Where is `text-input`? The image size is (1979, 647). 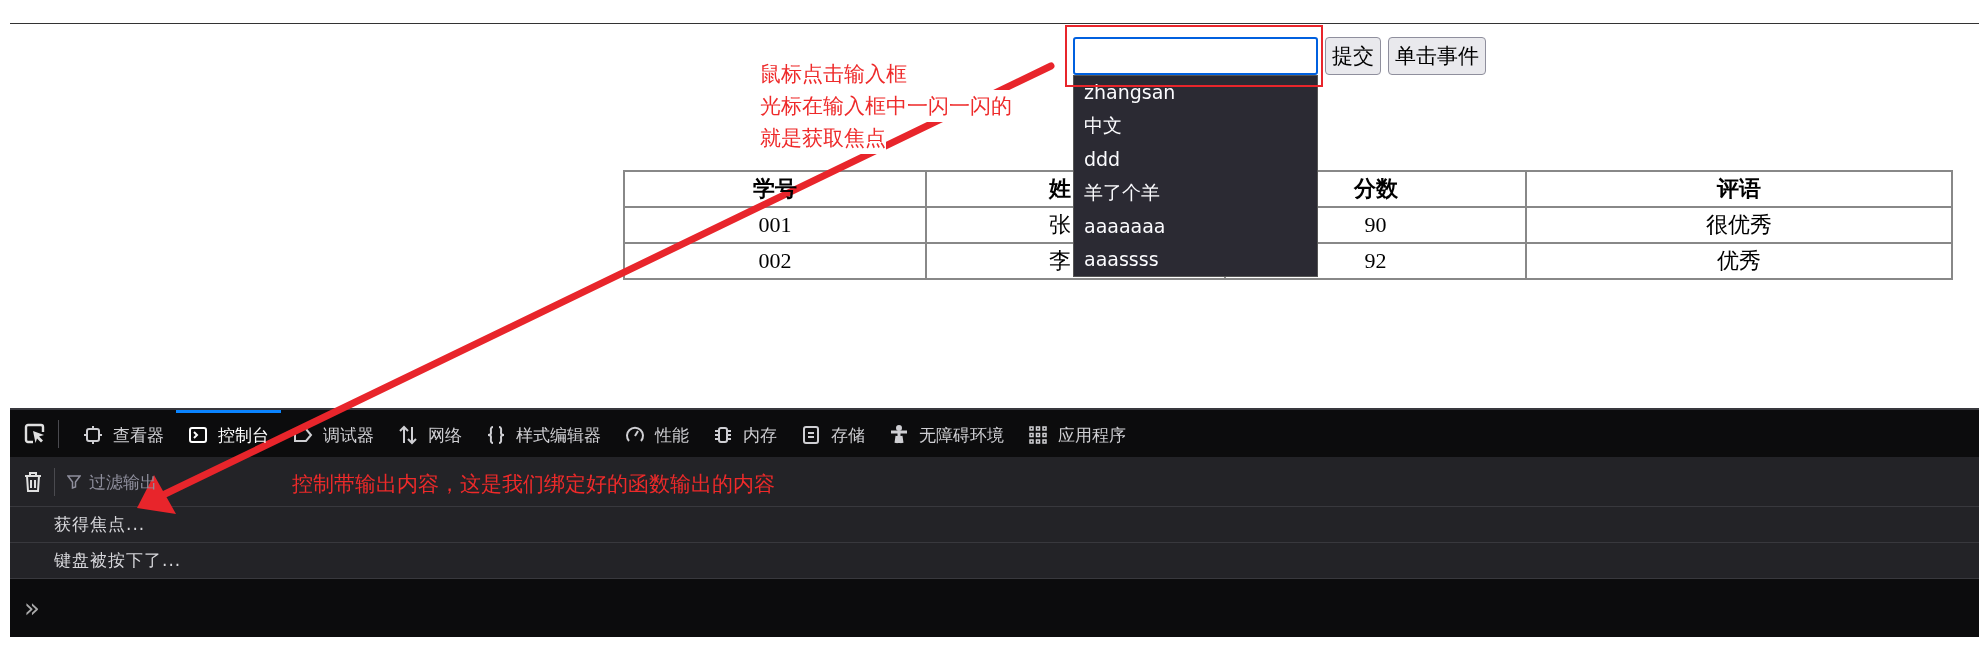 text-input is located at coordinates (1195, 56).